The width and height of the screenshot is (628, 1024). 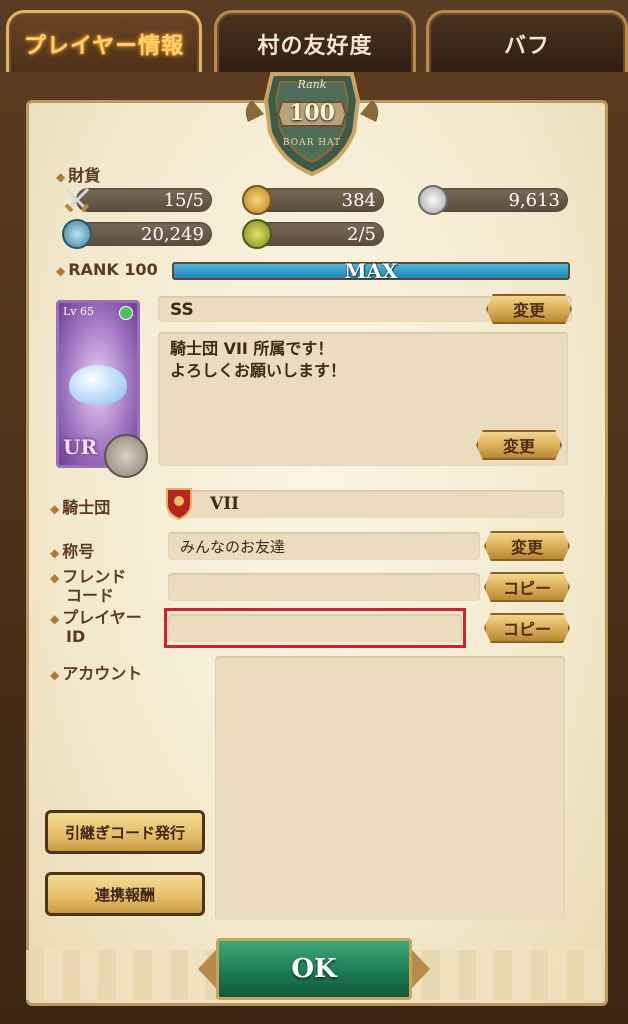 What do you see at coordinates (252, 348) in the screenshot?
I see `comment-line-1: 騎士団 VII 所属です！` at bounding box center [252, 348].